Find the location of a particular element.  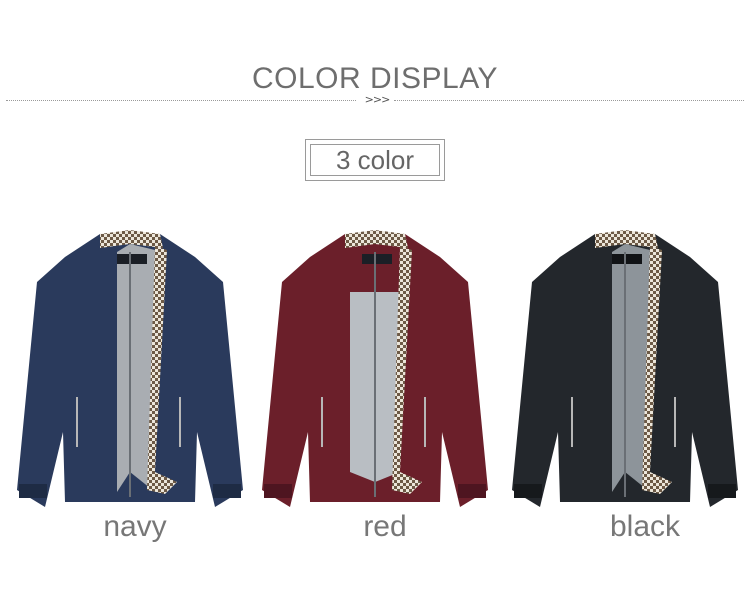

product-label-black: black is located at coordinates (645, 526).